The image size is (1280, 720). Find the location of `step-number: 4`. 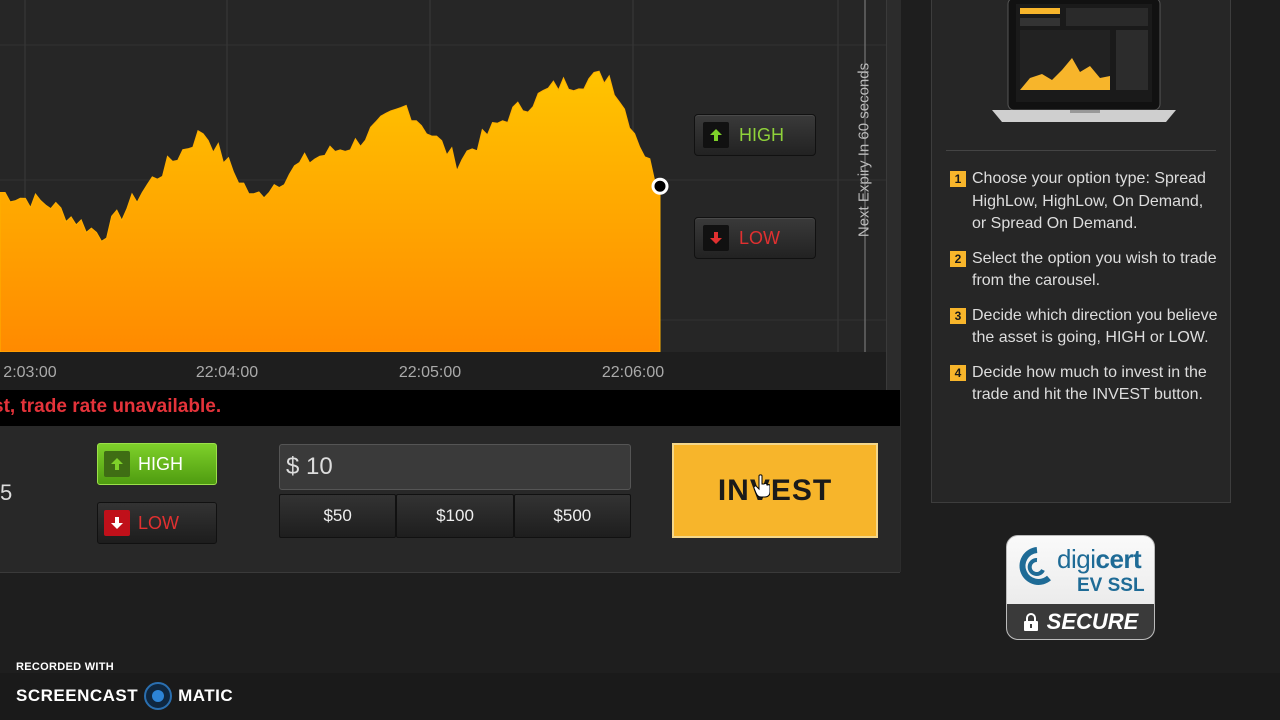

step-number: 4 is located at coordinates (958, 372).